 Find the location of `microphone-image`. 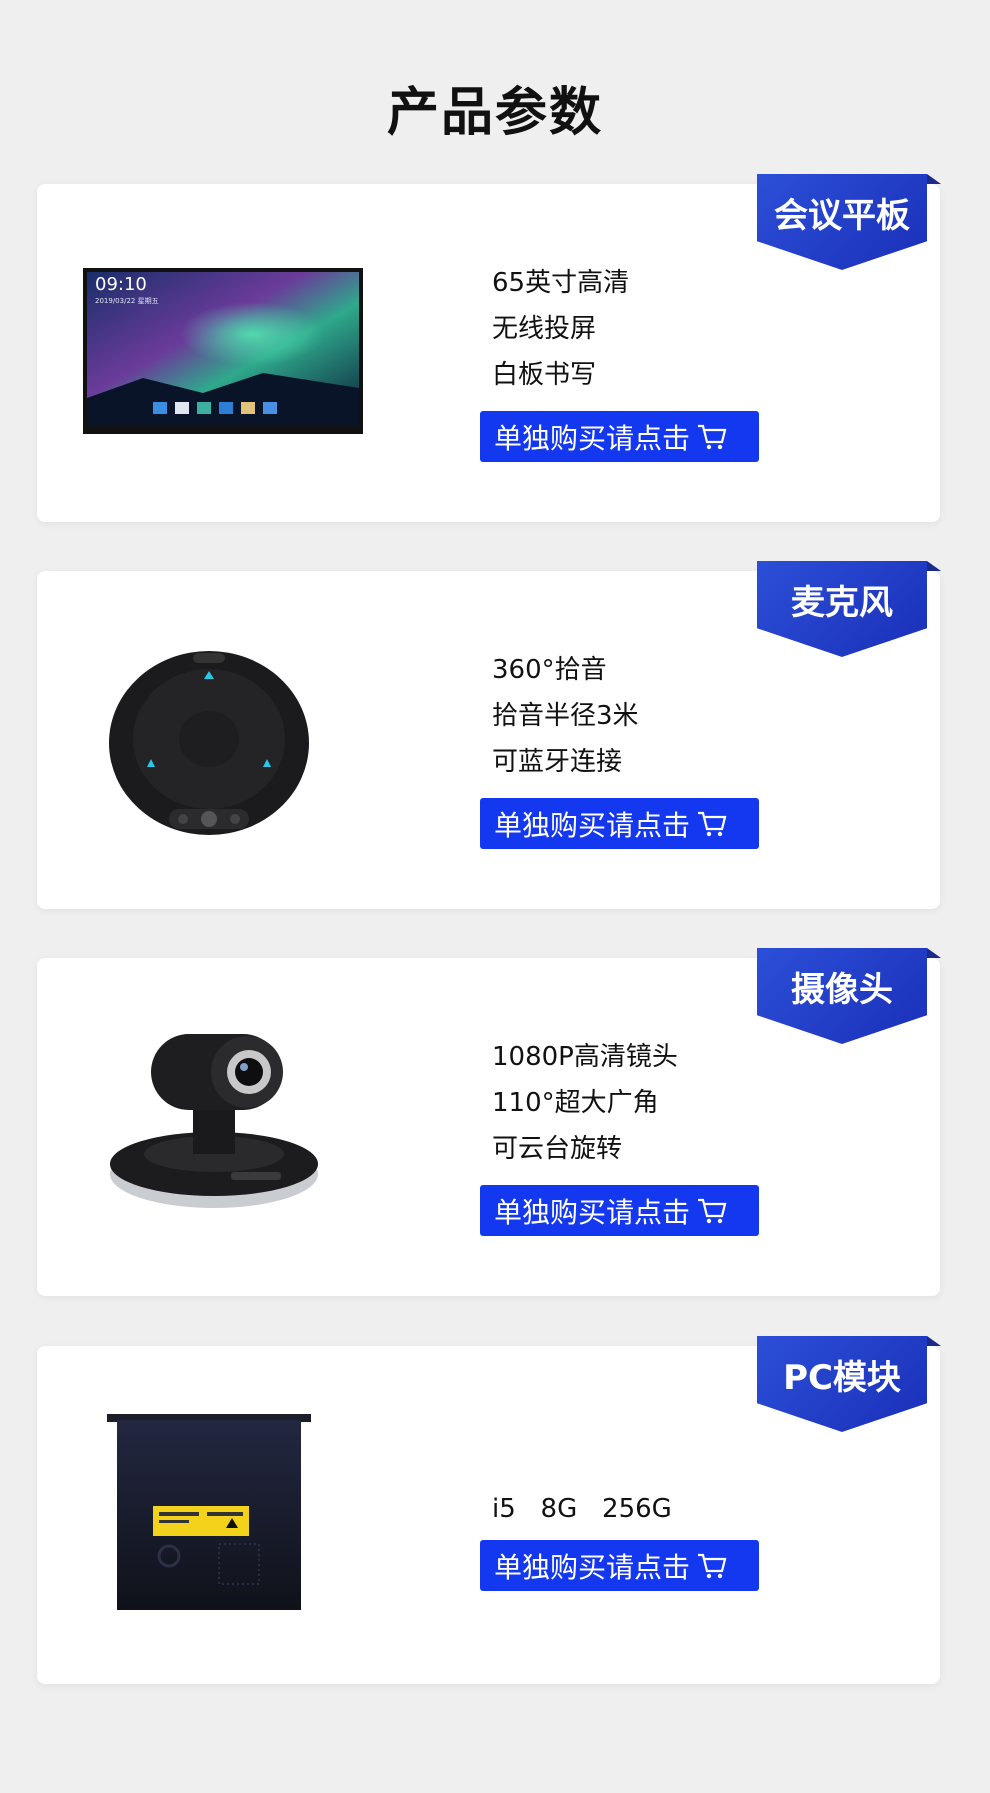

microphone-image is located at coordinates (209, 741).